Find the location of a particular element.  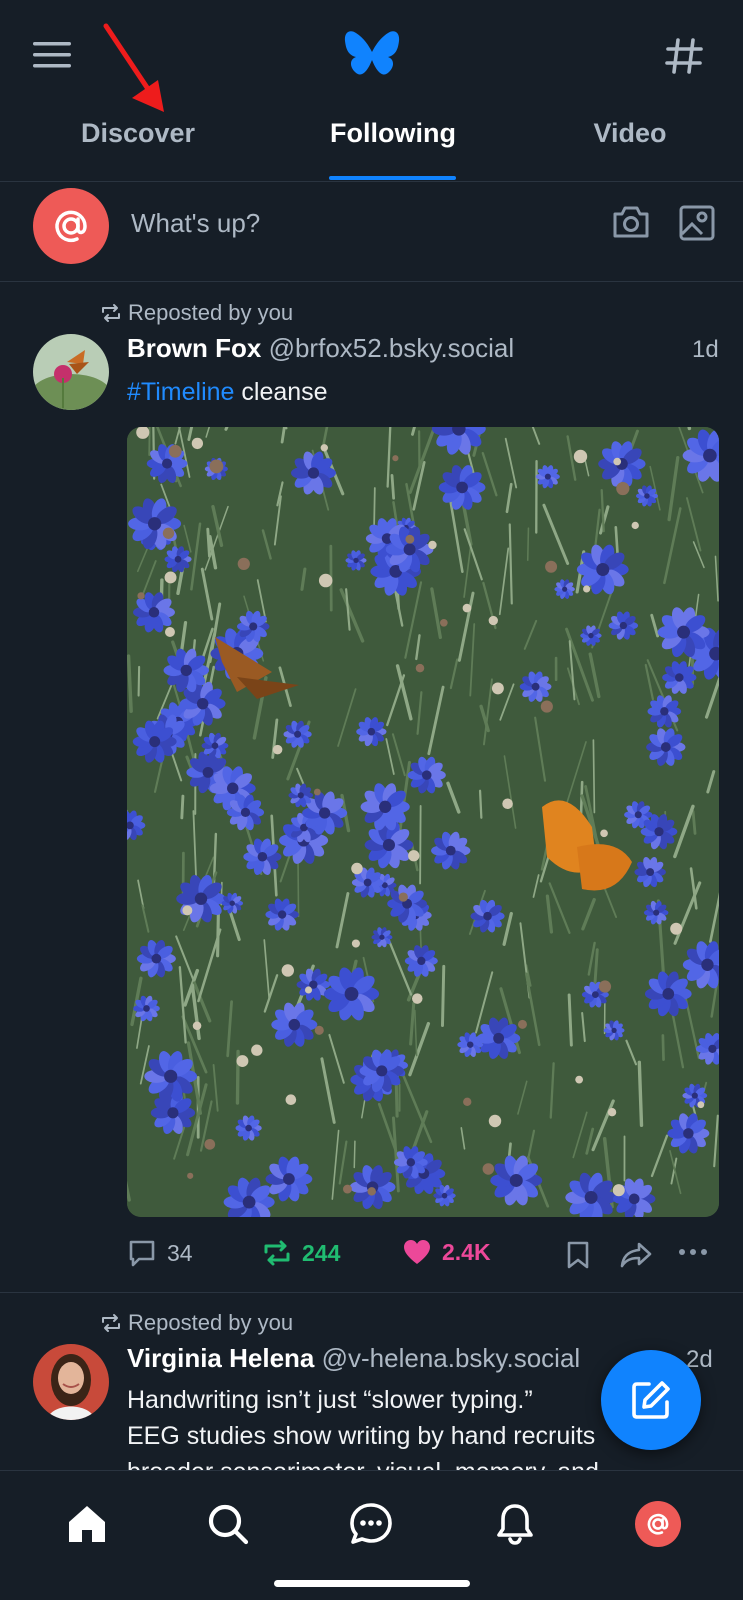

tab-video: Video is located at coordinates (630, 133).